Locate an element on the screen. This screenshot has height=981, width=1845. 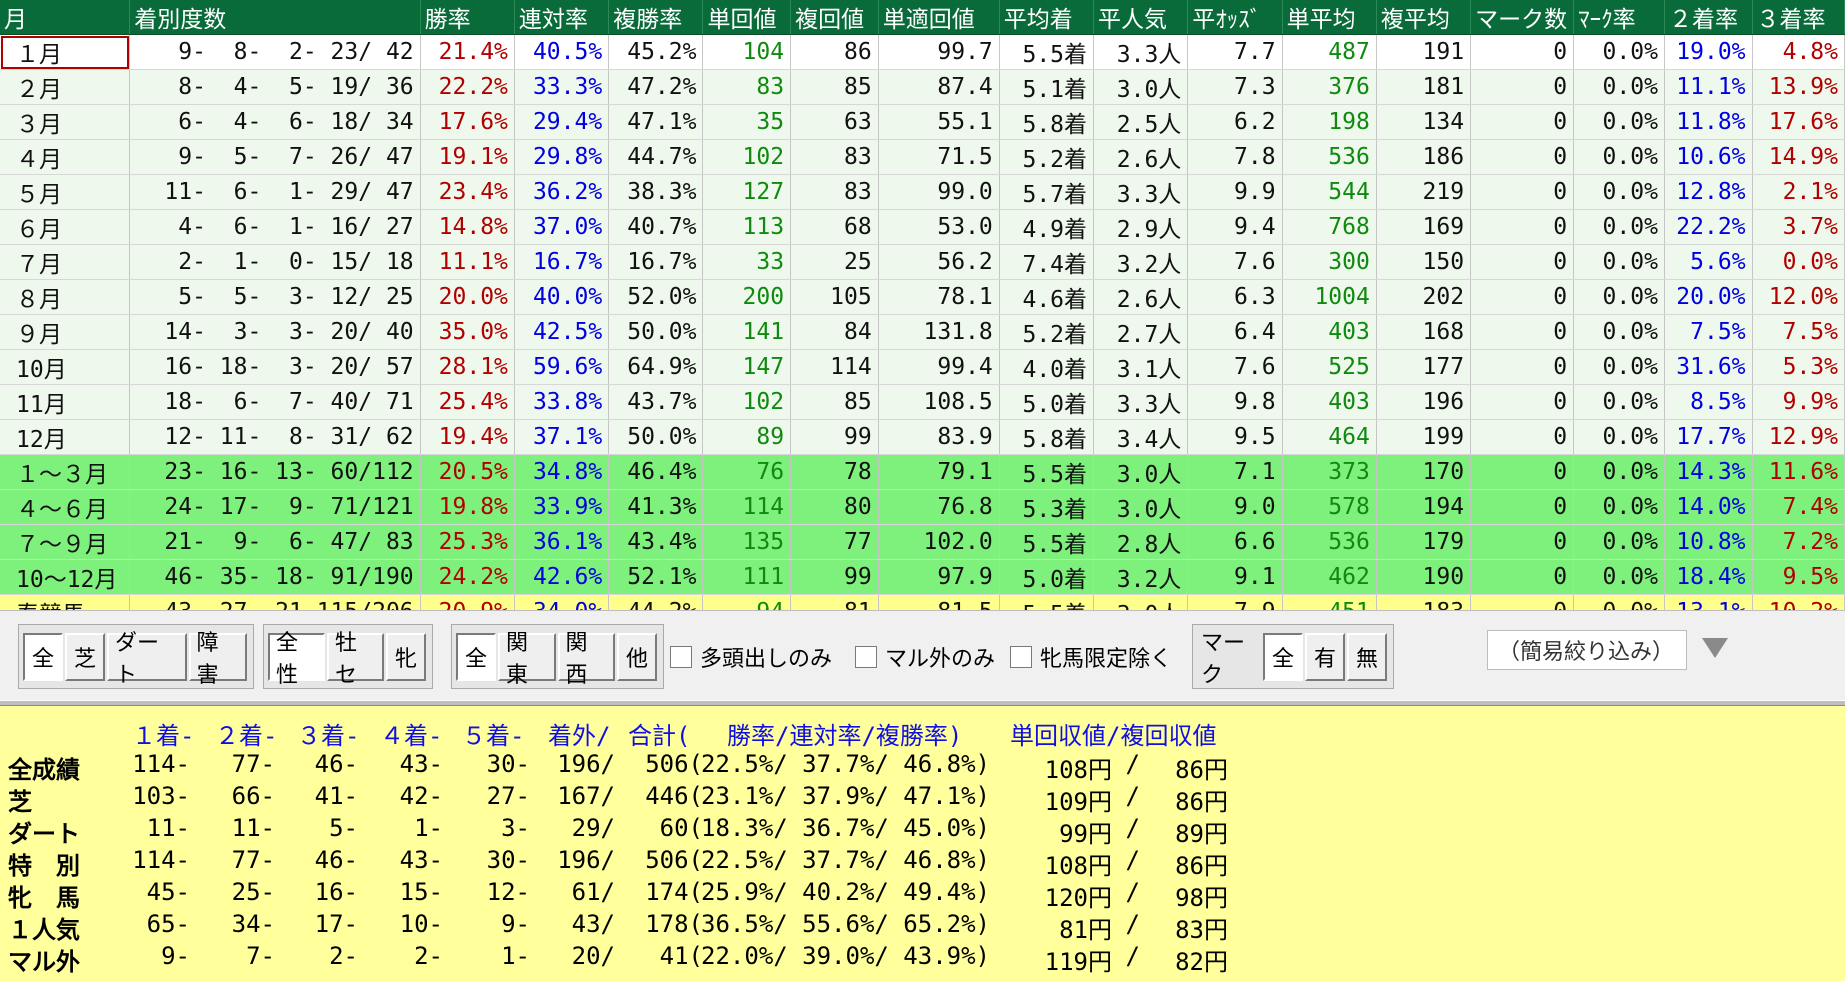
win-avg-cell: 462 is located at coordinates (1329, 577).